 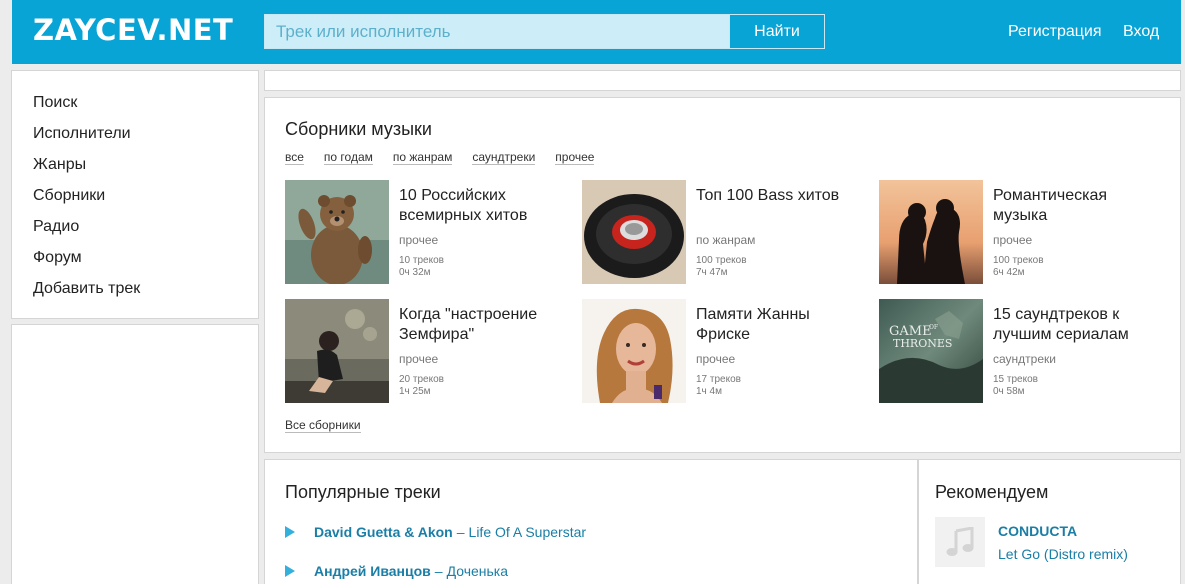 What do you see at coordinates (634, 351) in the screenshot?
I see `woman-portrait-photo` at bounding box center [634, 351].